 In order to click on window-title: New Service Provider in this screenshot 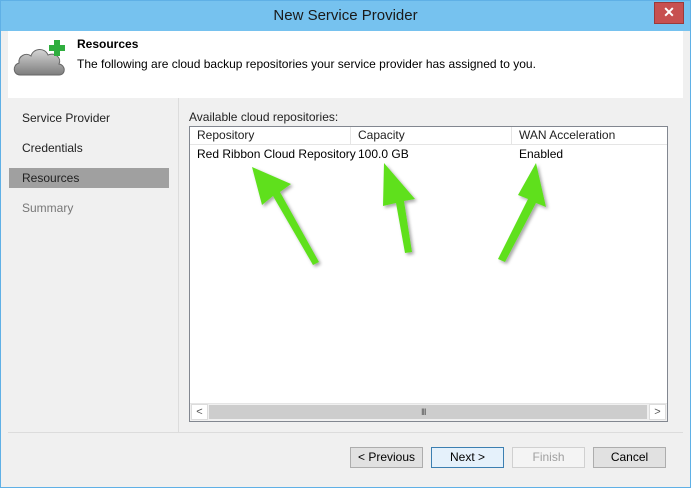, I will do `click(345, 15)`.